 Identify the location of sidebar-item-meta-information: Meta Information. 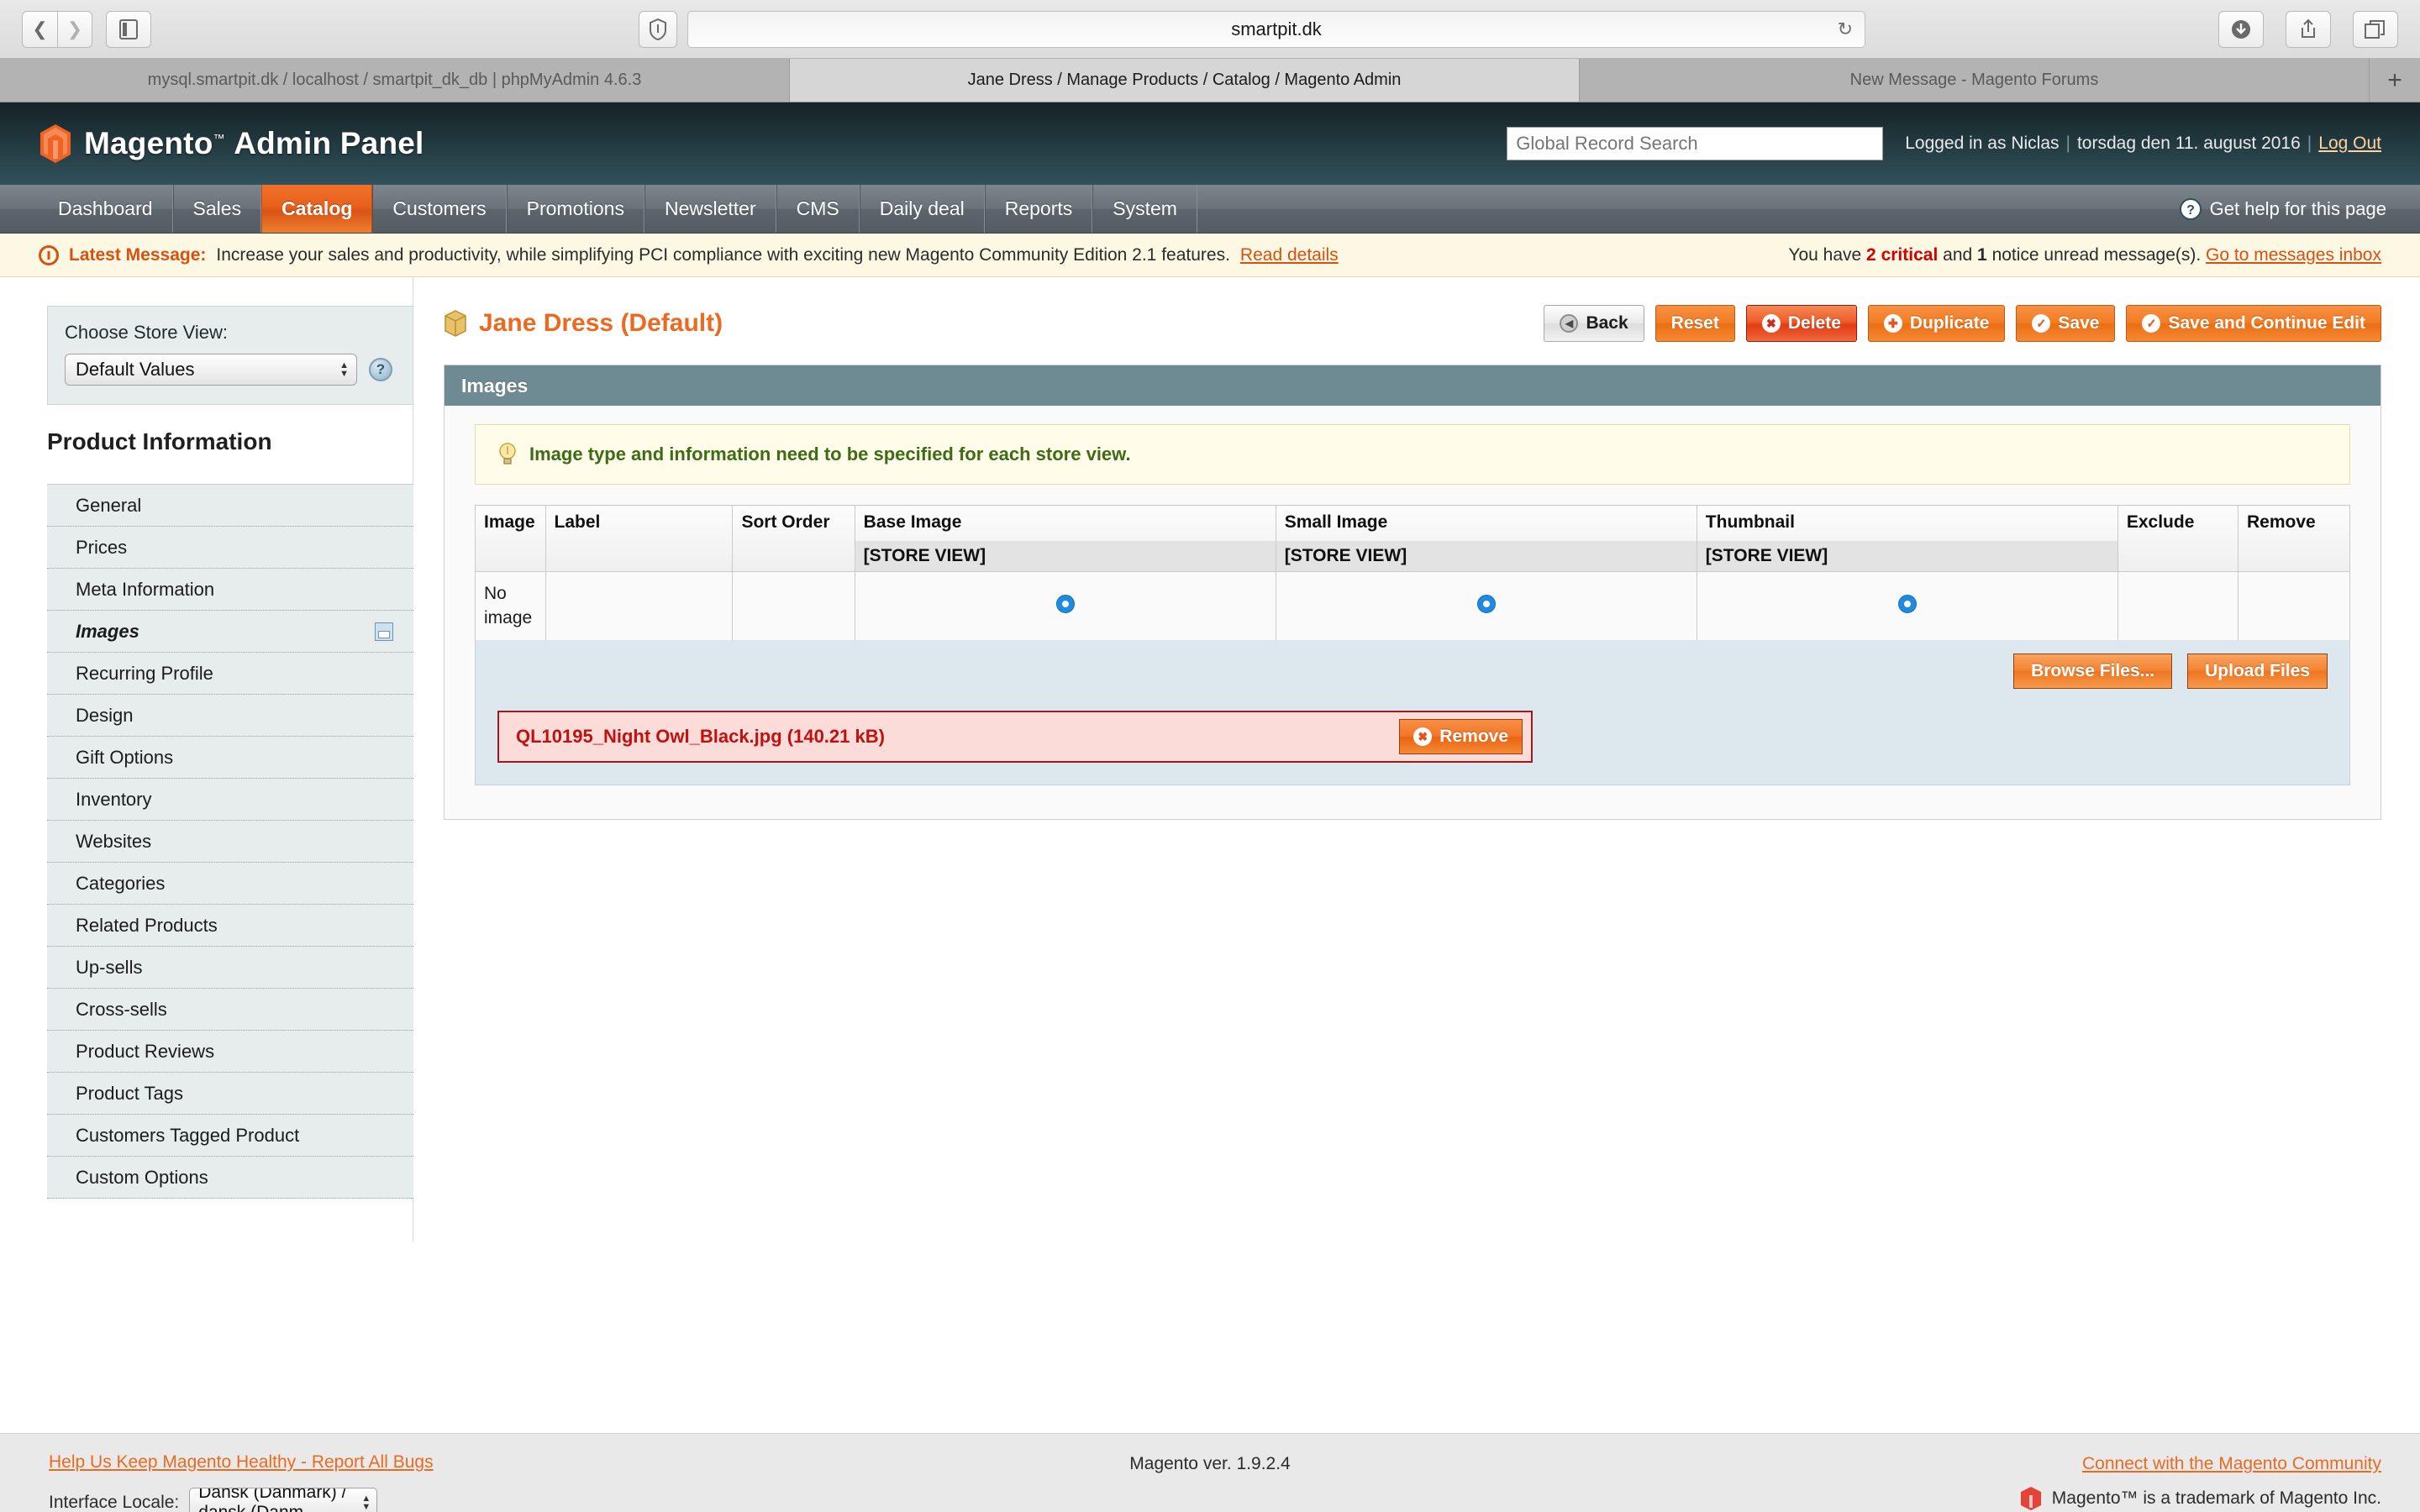
(230, 590).